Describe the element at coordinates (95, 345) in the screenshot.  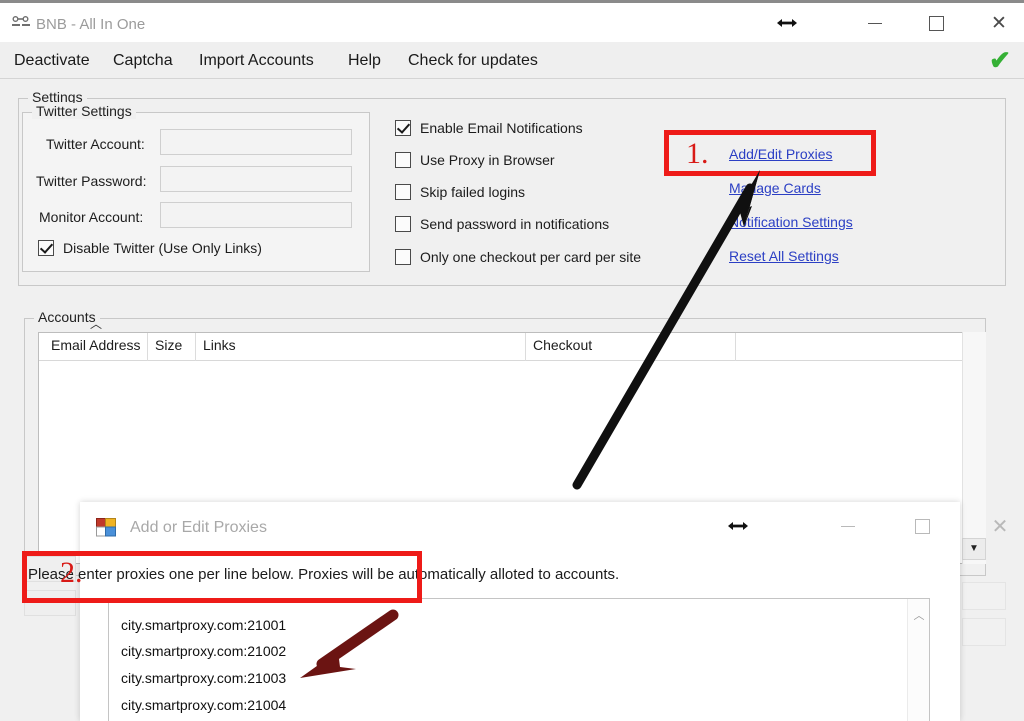
I see `column-header-email-address: Email Address` at that location.